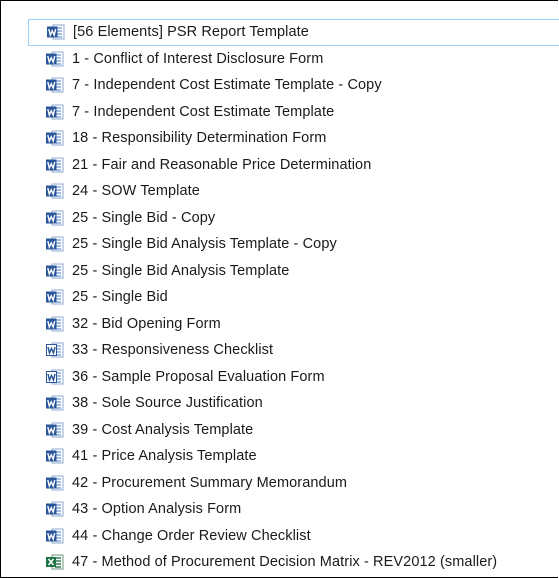 The image size is (559, 578). Describe the element at coordinates (300, 297) in the screenshot. I see `file-list-item: 25 - Single Bid` at that location.